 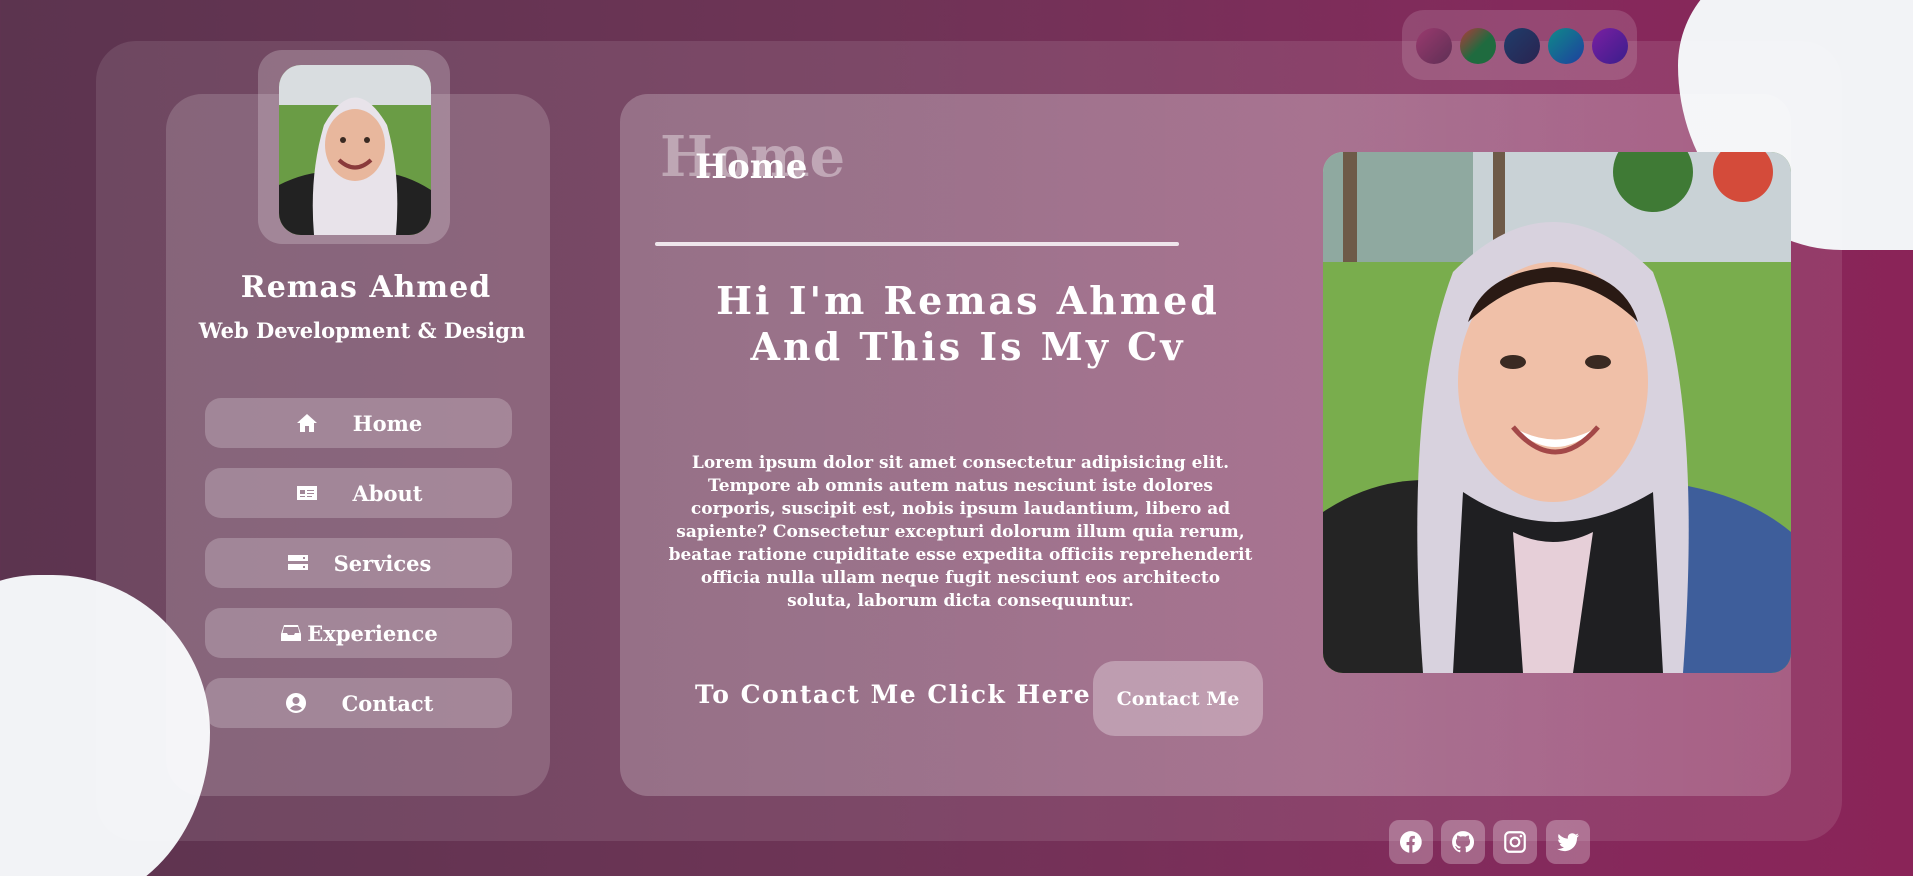 I want to click on profile-role: Web Development & Design, so click(x=362, y=330).